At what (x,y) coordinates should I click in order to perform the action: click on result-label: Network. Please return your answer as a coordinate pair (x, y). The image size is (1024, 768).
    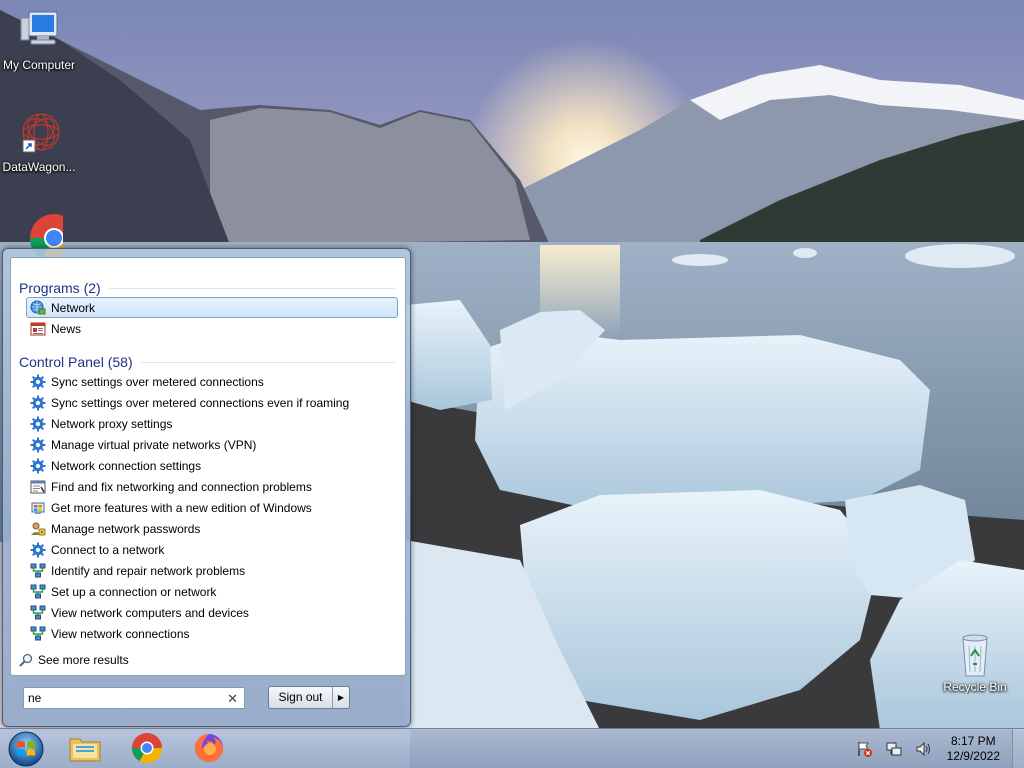
    Looking at the image, I should click on (73, 307).